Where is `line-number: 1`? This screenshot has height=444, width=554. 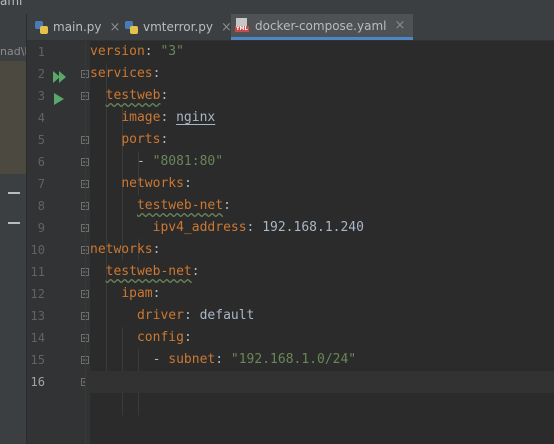 line-number: 1 is located at coordinates (41, 52).